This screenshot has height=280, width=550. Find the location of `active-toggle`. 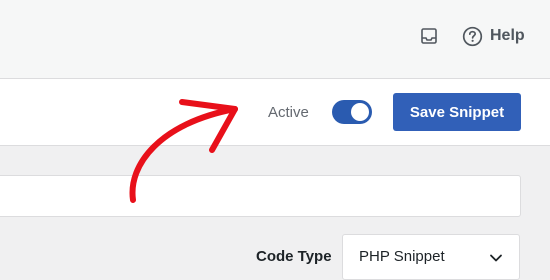

active-toggle is located at coordinates (352, 112).